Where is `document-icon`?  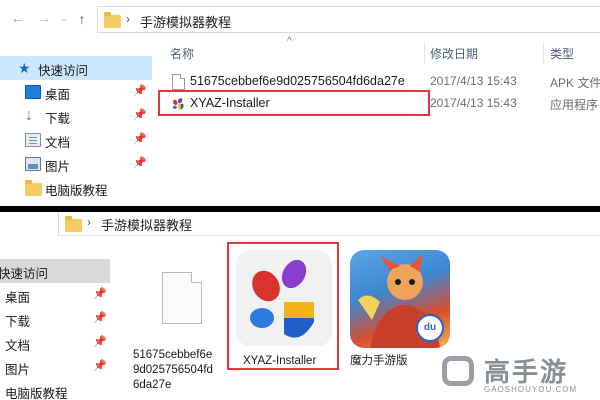
document-icon is located at coordinates (33, 140).